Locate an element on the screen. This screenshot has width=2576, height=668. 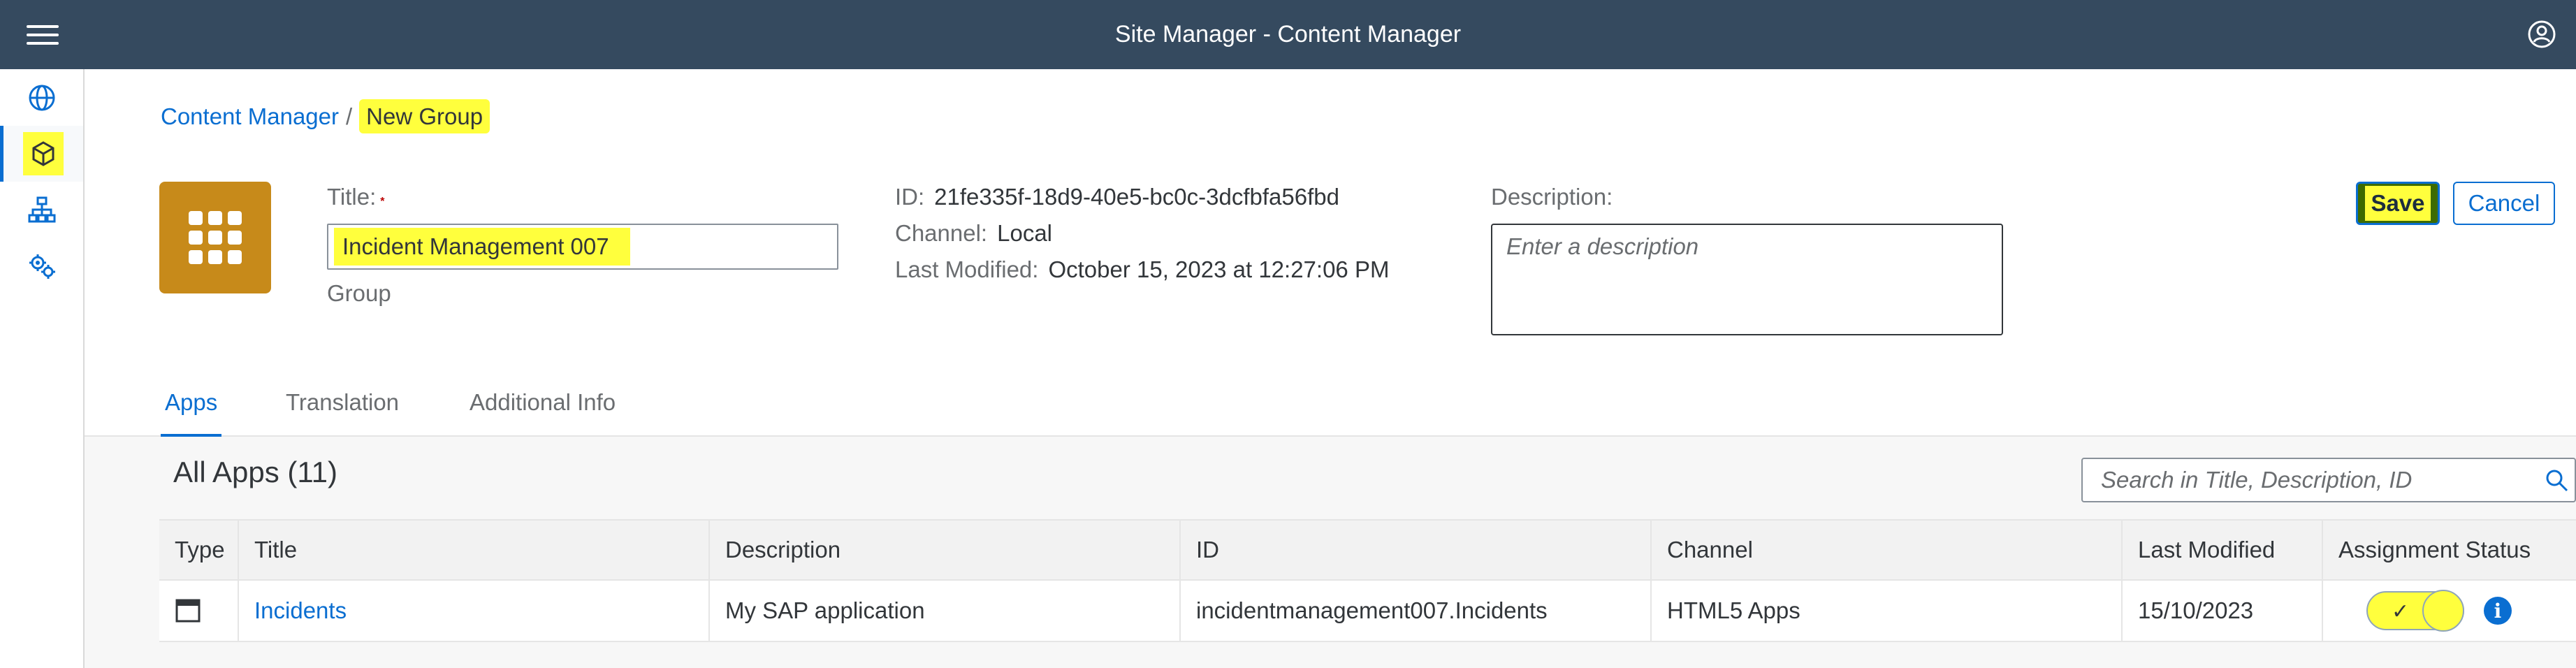
search-icon is located at coordinates (2557, 480).